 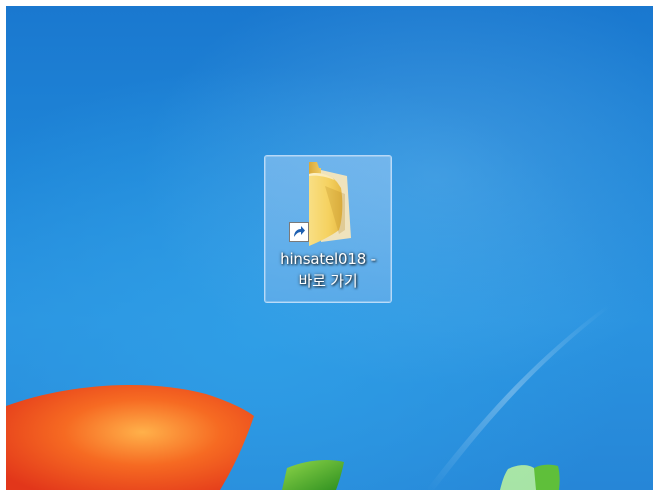 What do you see at coordinates (328, 259) in the screenshot?
I see `shortcut-label-line1: hinsatel018 -` at bounding box center [328, 259].